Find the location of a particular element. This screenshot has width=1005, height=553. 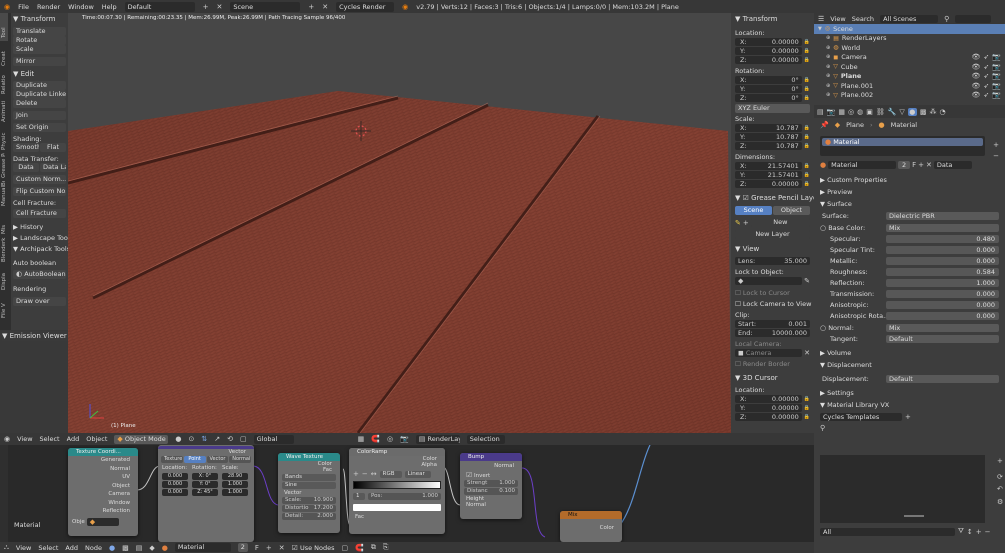

scale-manipulator-icon: ▢ is located at coordinates (243, 439).